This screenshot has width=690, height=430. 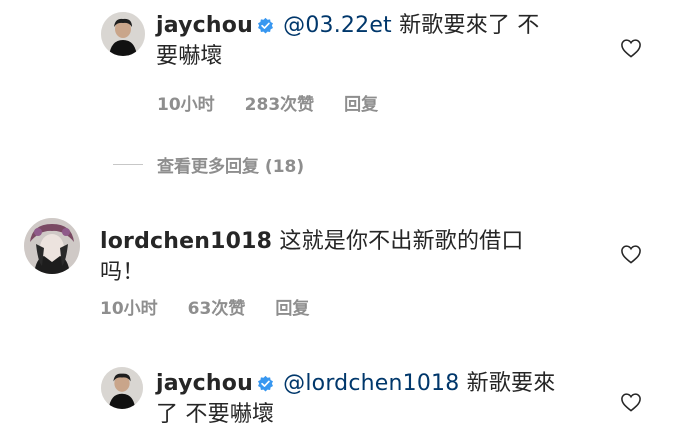 I want to click on comment-body-line1: 新歌要來了 不, so click(x=469, y=25).